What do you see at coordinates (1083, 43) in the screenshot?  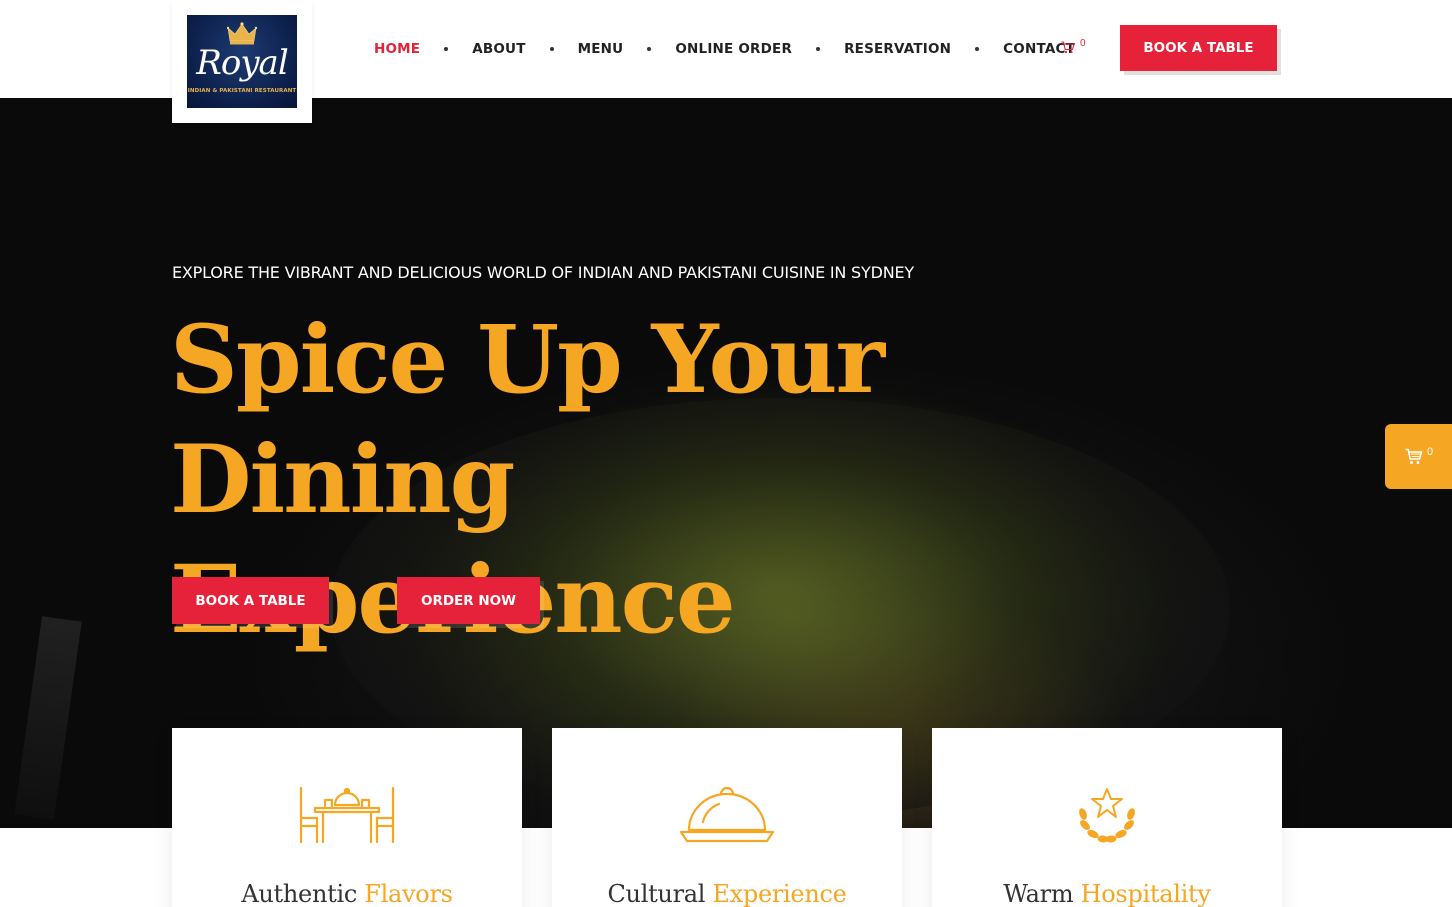 I see `cart-count: 0` at bounding box center [1083, 43].